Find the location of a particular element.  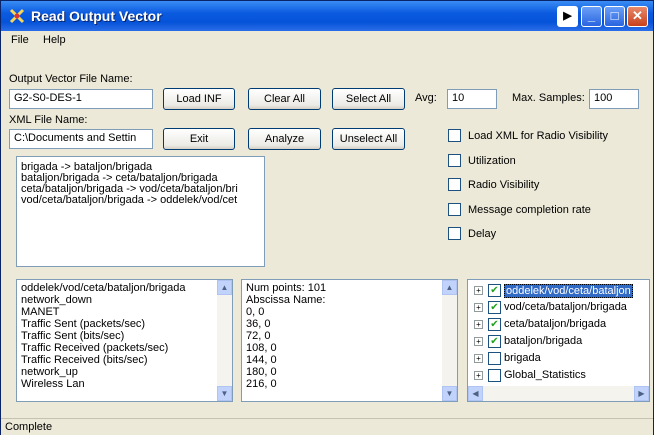

status-bar: Complete is located at coordinates (327, 426).